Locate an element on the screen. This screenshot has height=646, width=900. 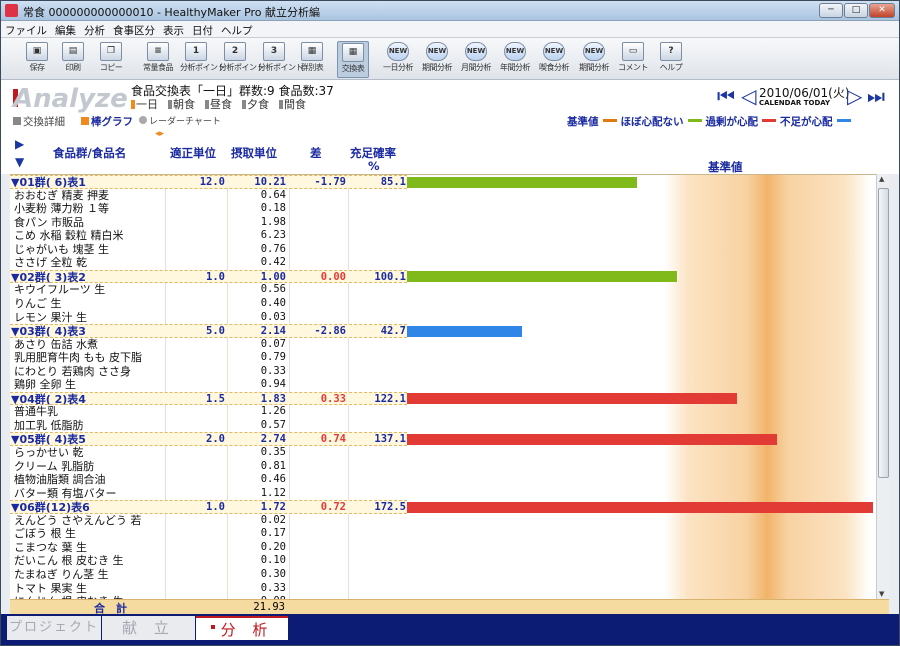
toolbar-button-save: ▣ 保存 is located at coordinates (37, 59).